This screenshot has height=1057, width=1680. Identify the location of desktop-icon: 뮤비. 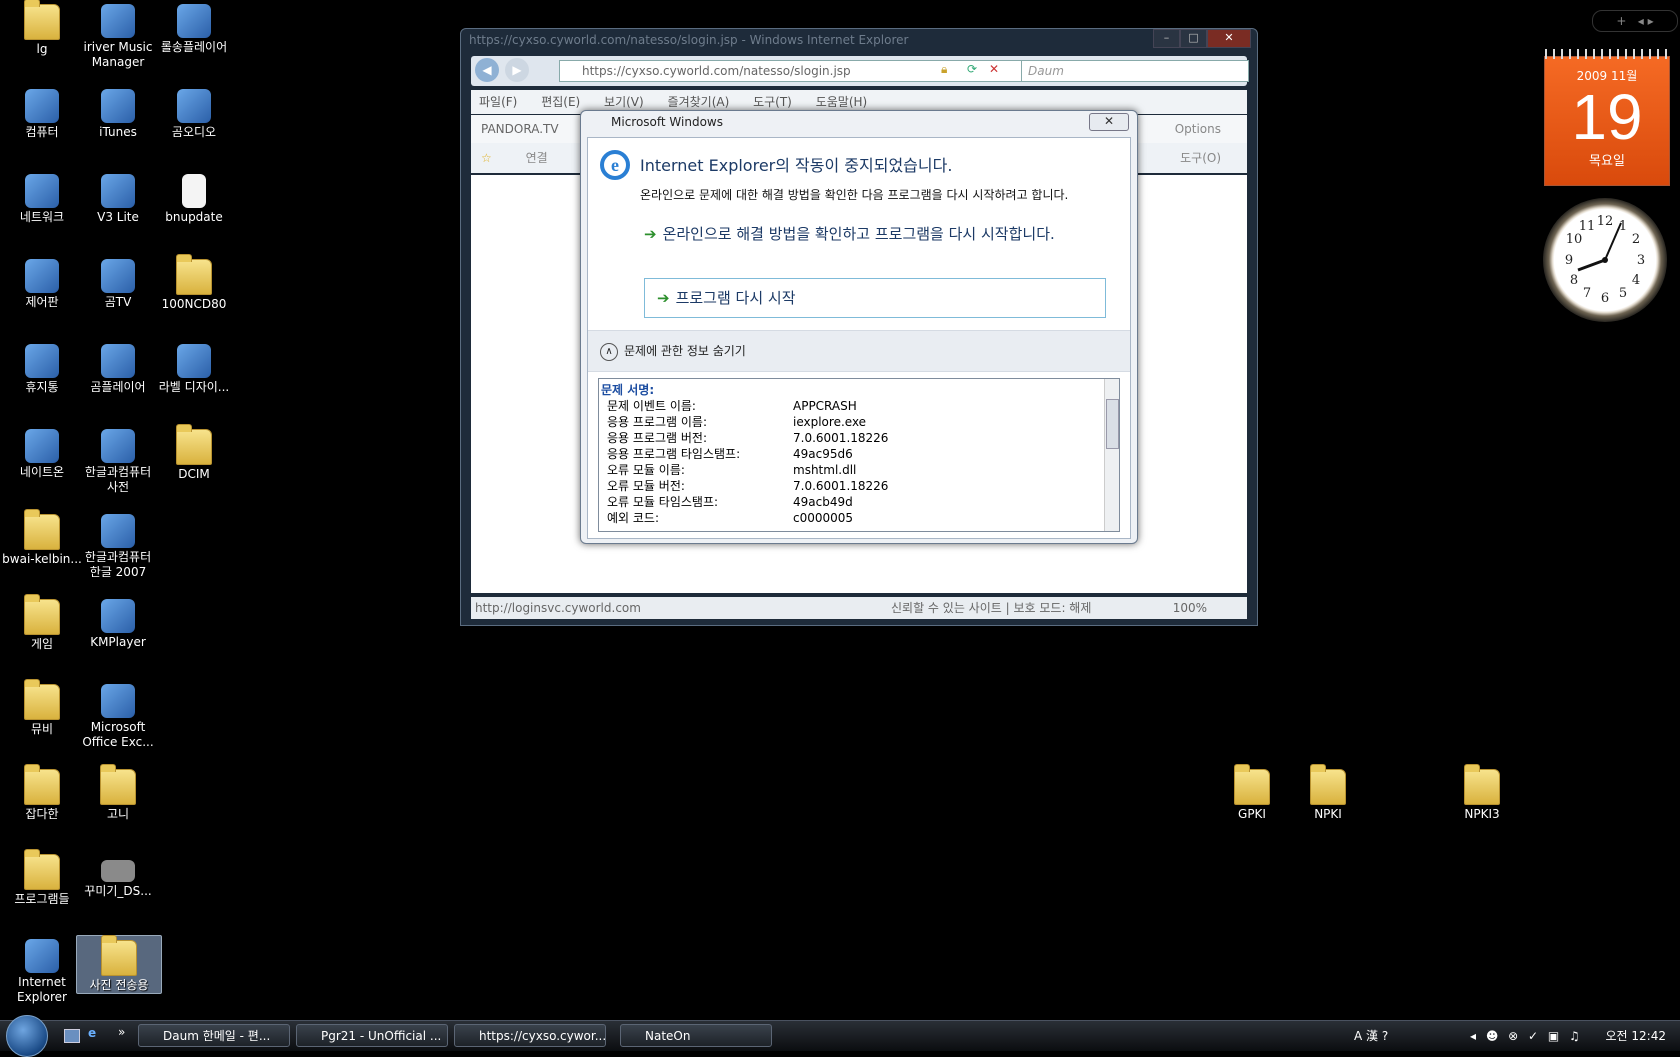
(42, 708).